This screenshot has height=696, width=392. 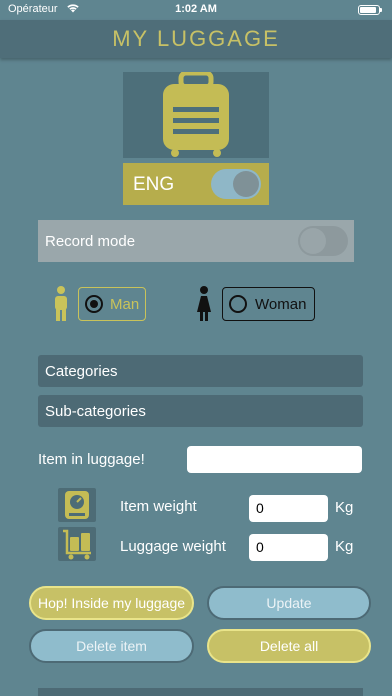 What do you see at coordinates (158, 506) in the screenshot?
I see `item-weight-label: Item weight` at bounding box center [158, 506].